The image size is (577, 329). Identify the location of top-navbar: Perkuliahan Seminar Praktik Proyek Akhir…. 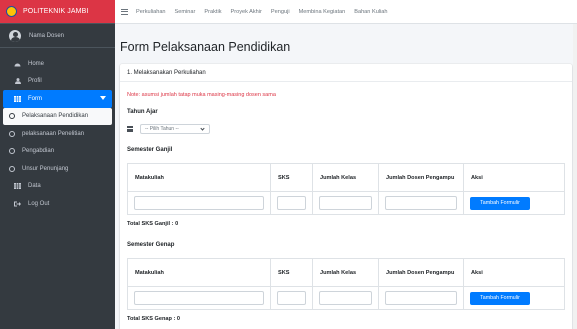
(346, 12).